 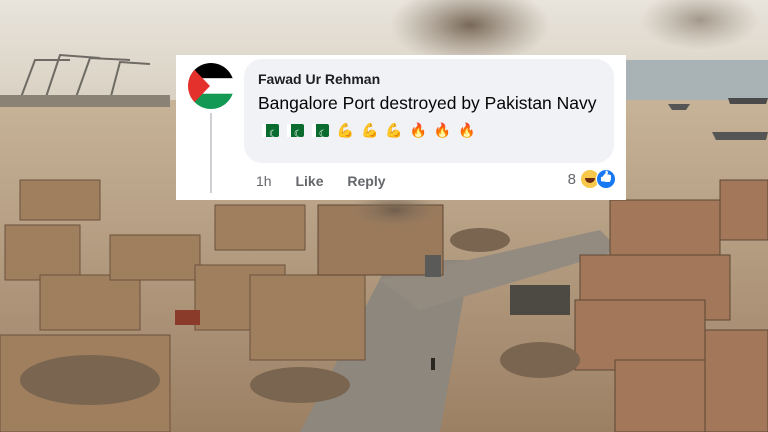 What do you see at coordinates (331, 181) in the screenshot?
I see `comment-actions: 1h Like Reply` at bounding box center [331, 181].